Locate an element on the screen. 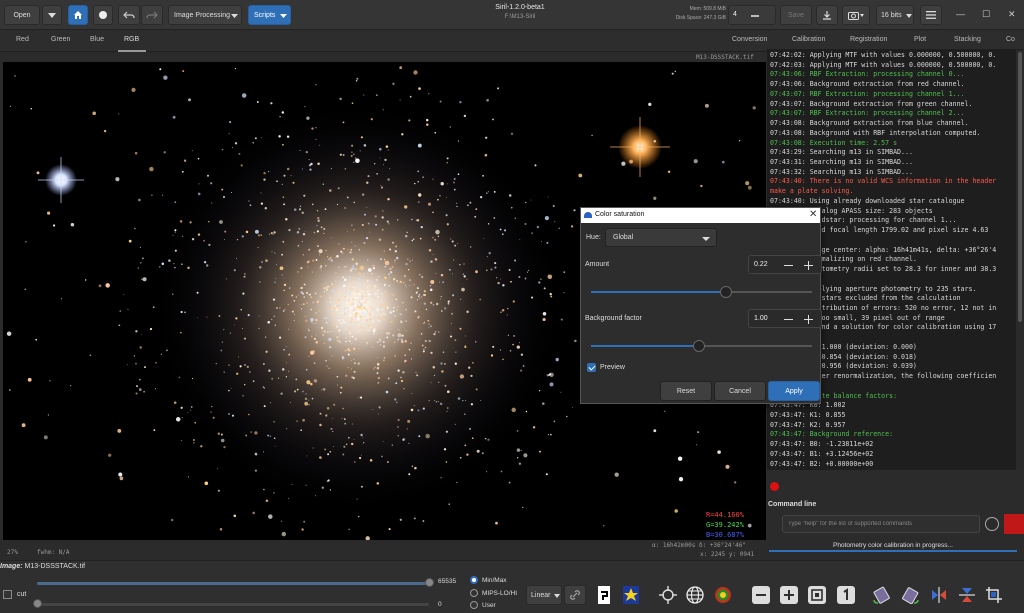 The image size is (1024, 613). zoom-100-button is located at coordinates (846, 595).